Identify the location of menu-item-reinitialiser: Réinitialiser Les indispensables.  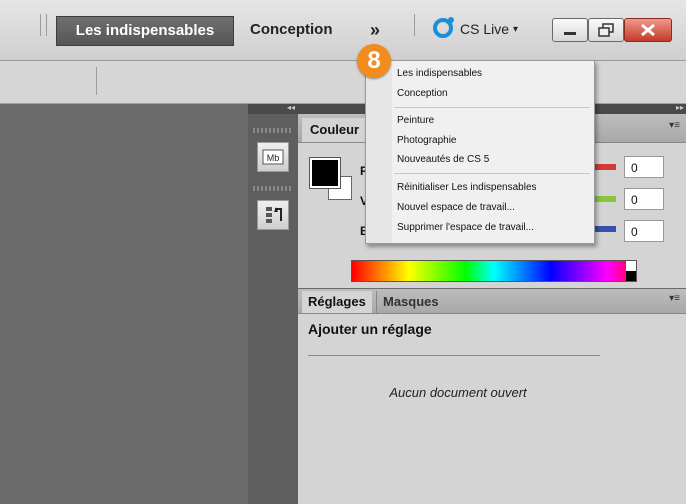
(467, 187).